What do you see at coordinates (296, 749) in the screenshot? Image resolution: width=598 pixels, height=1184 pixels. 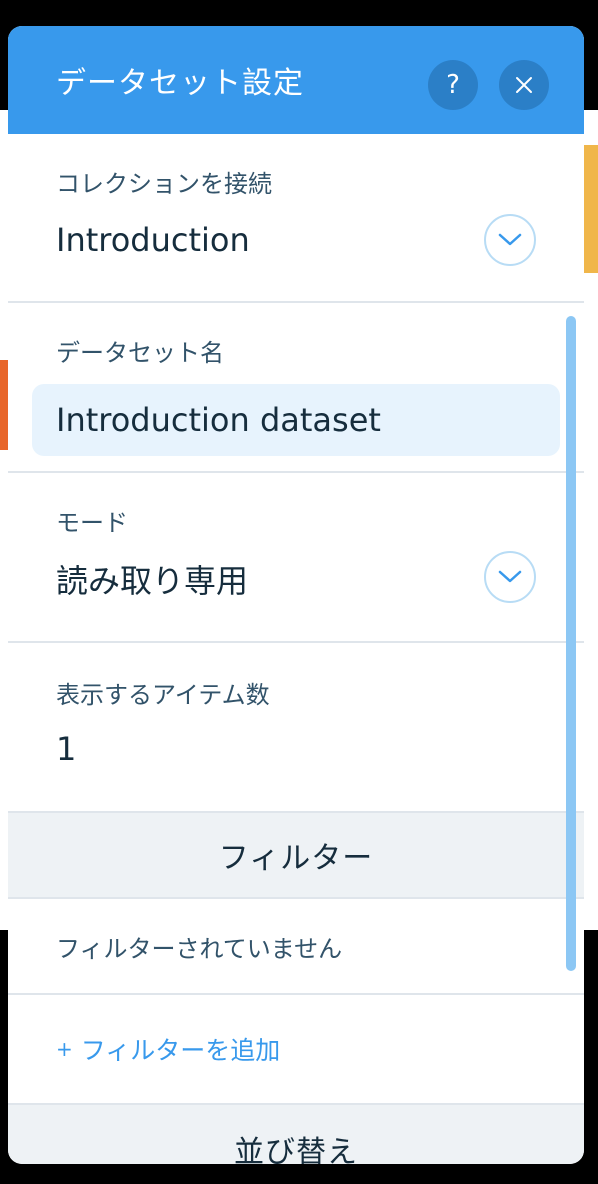 I see `items-count-input: 1` at bounding box center [296, 749].